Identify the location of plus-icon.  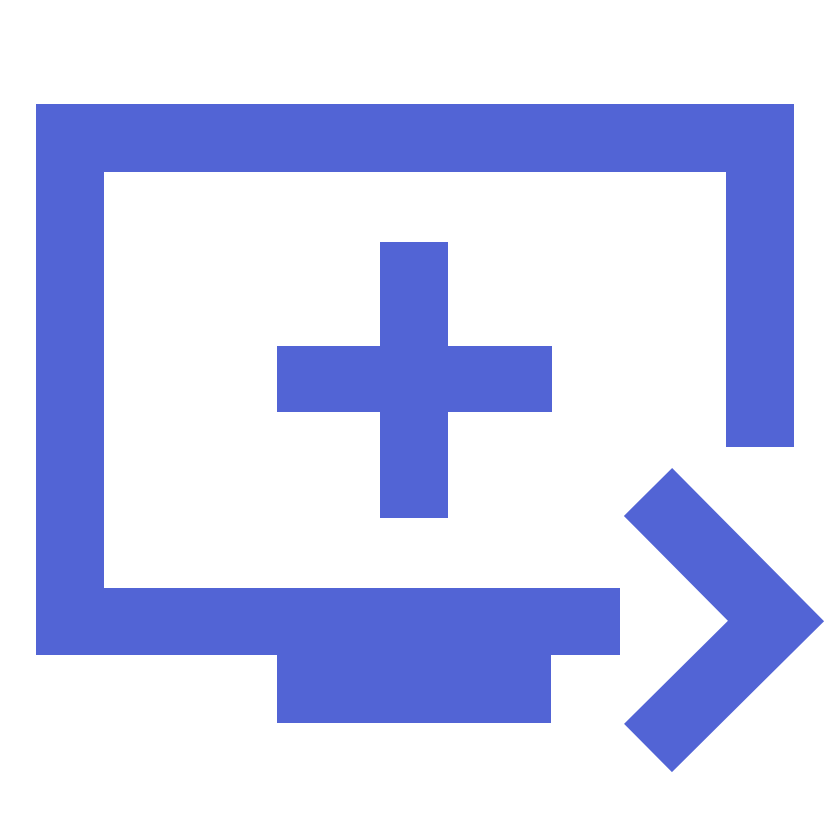
(414, 380).